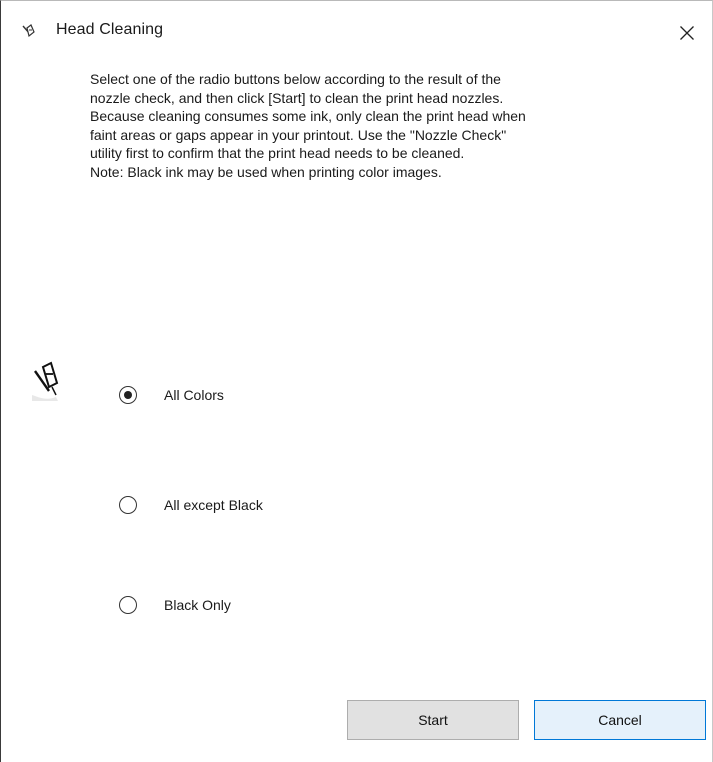 This screenshot has width=713, height=762. I want to click on title-bar: Head Cleaning, so click(356, 30).